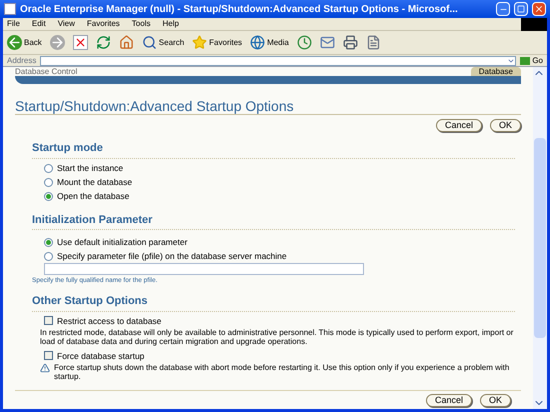  I want to click on forward-button, so click(57, 42).